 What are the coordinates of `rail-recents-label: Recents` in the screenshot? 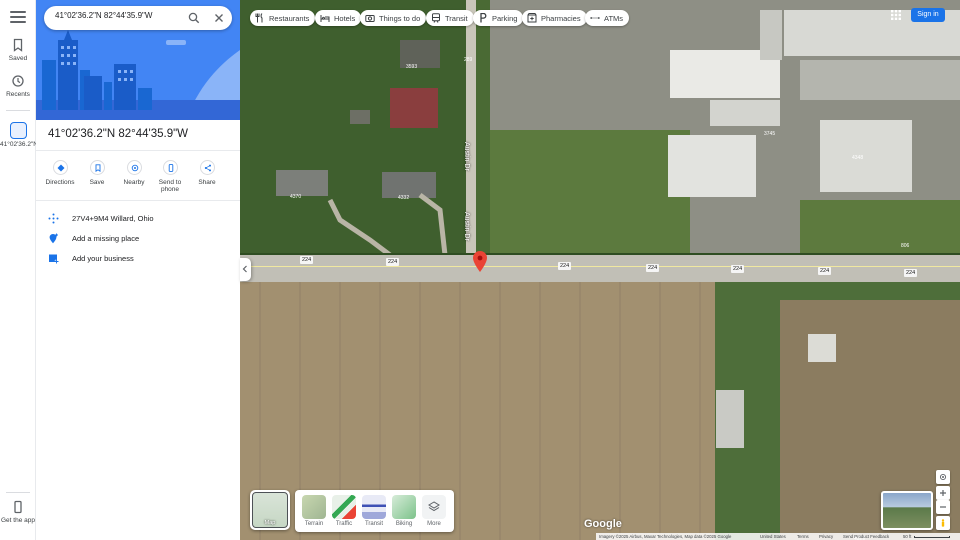 It's located at (18, 94).